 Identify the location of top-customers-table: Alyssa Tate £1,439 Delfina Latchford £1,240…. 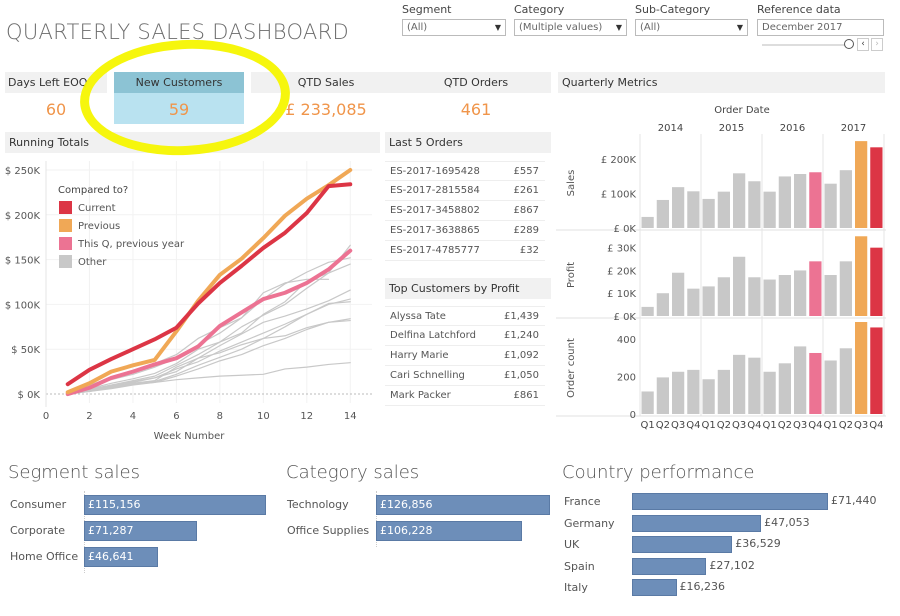
(465, 356).